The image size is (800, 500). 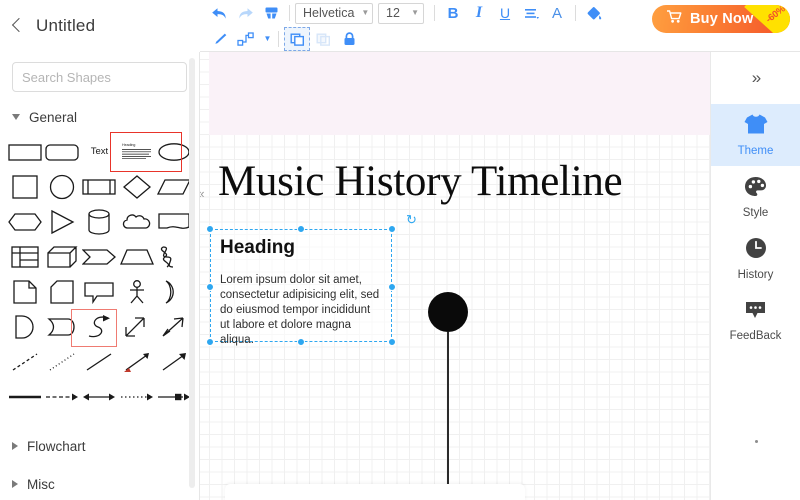 What do you see at coordinates (99, 446) in the screenshot?
I see `sidebar-section-flowchart: Flowchart` at bounding box center [99, 446].